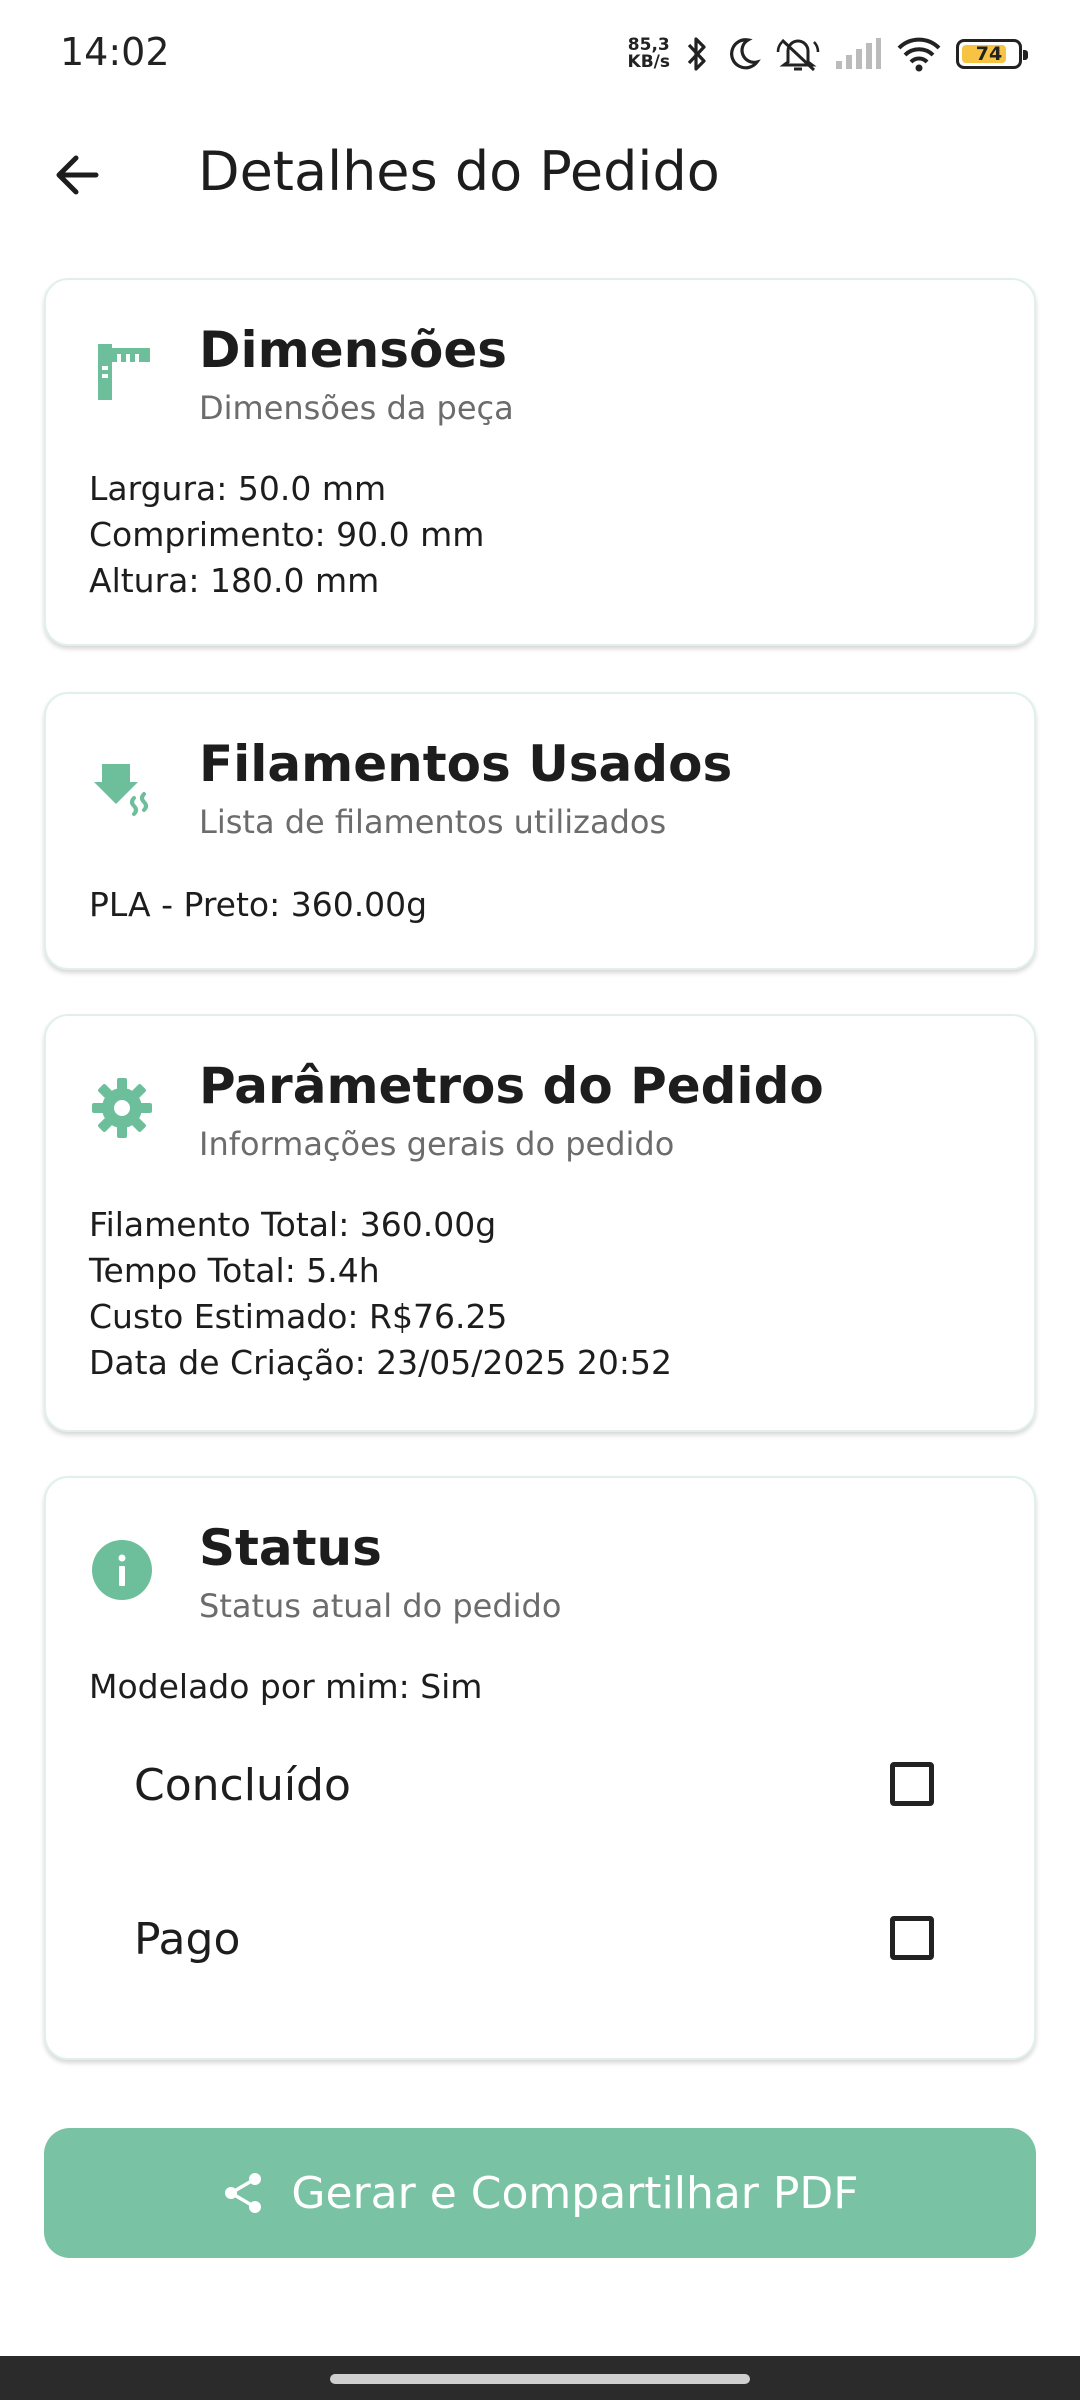 The width and height of the screenshot is (1080, 2400). Describe the element at coordinates (238, 488) in the screenshot. I see `width-value: Largura: 50.0 mm` at that location.